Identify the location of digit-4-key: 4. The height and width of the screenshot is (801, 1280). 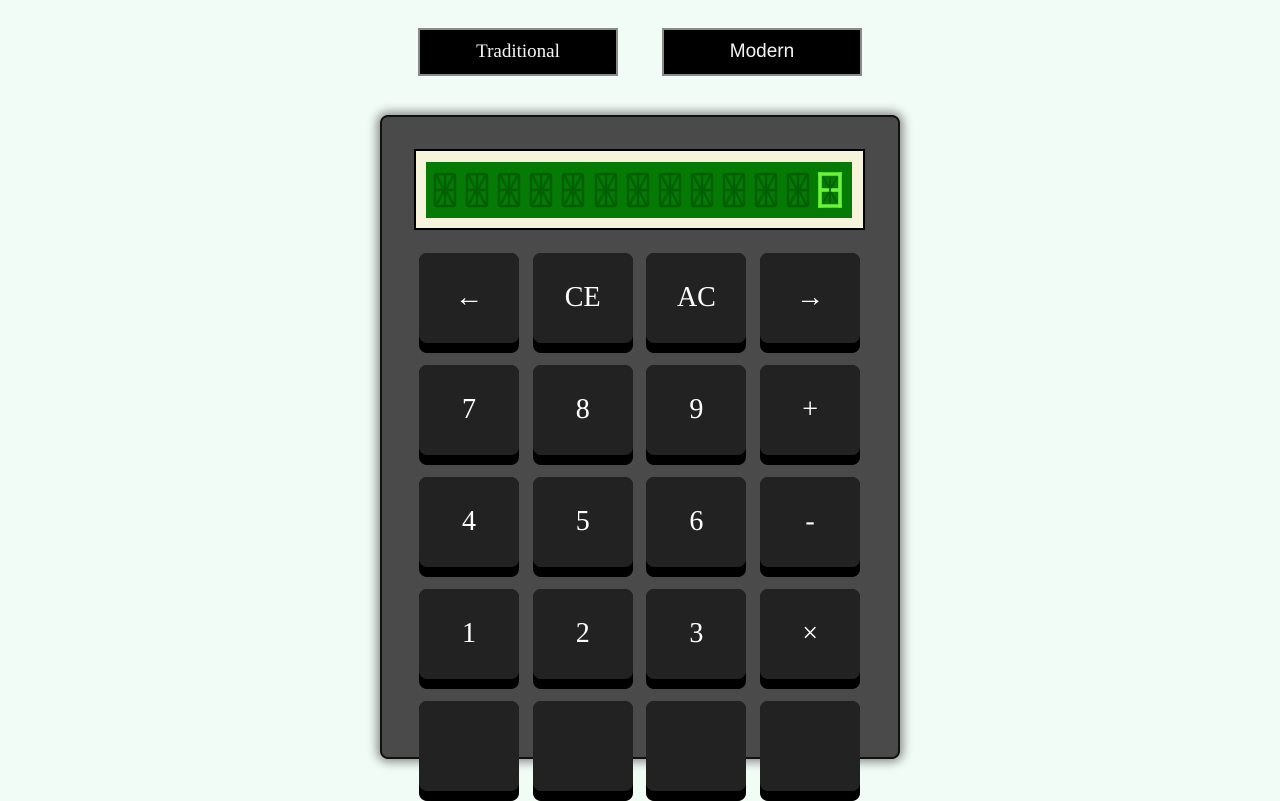
(469, 527).